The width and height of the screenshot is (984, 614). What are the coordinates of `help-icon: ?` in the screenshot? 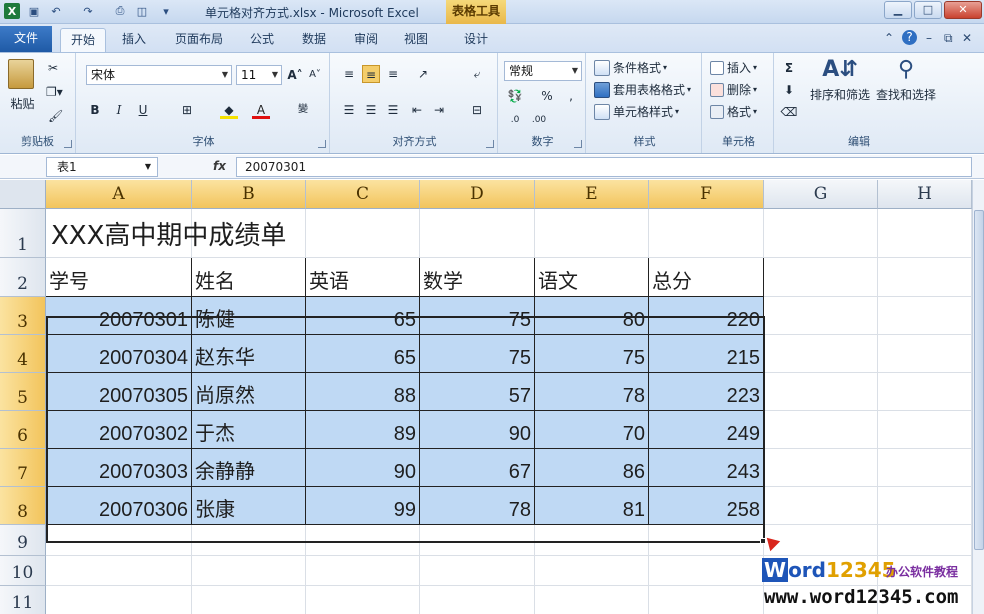 It's located at (909, 37).